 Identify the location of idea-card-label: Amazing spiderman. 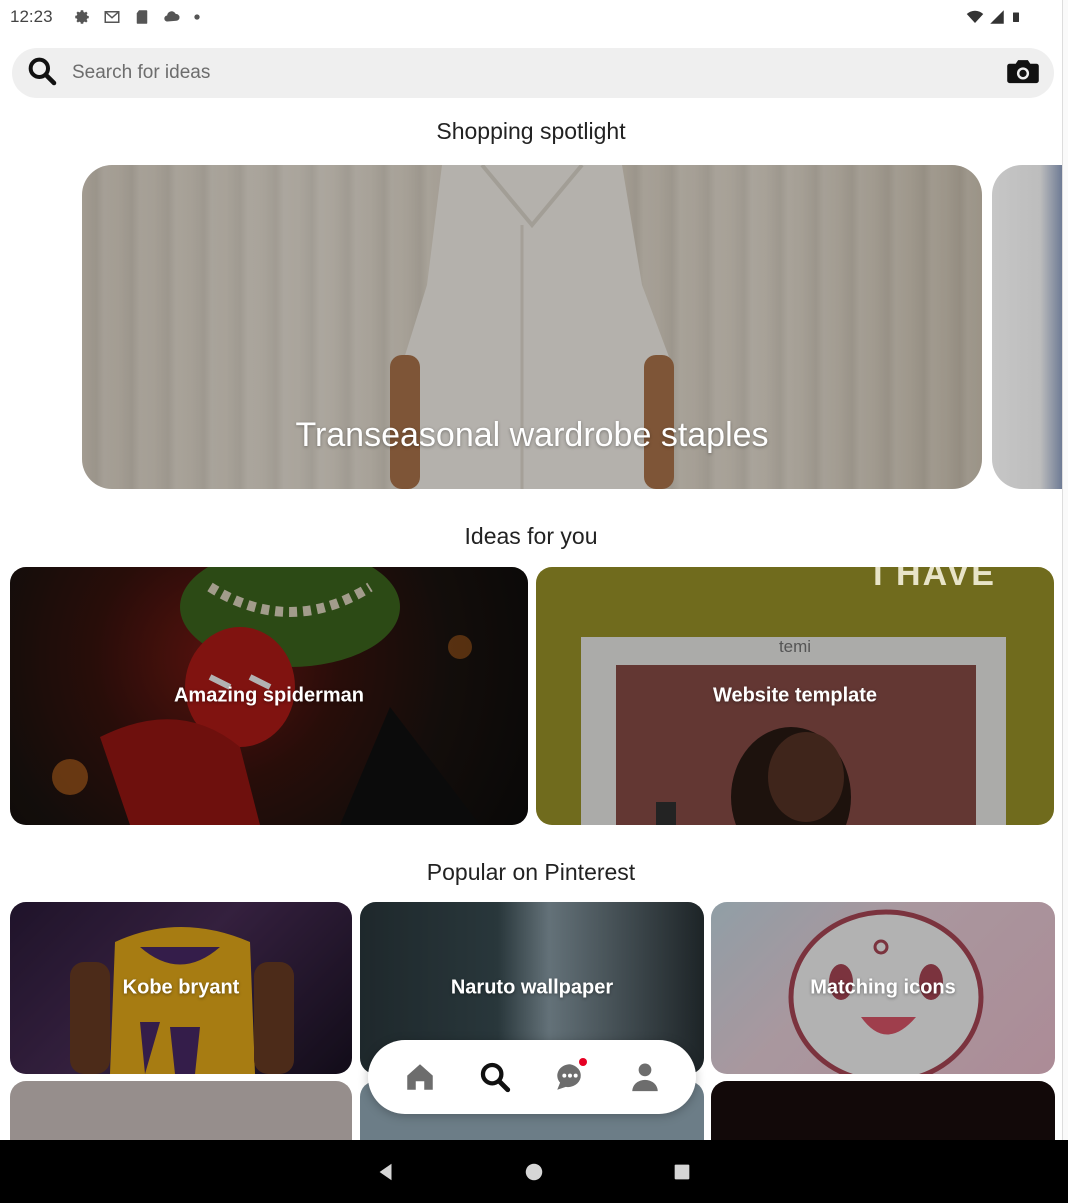
(269, 695).